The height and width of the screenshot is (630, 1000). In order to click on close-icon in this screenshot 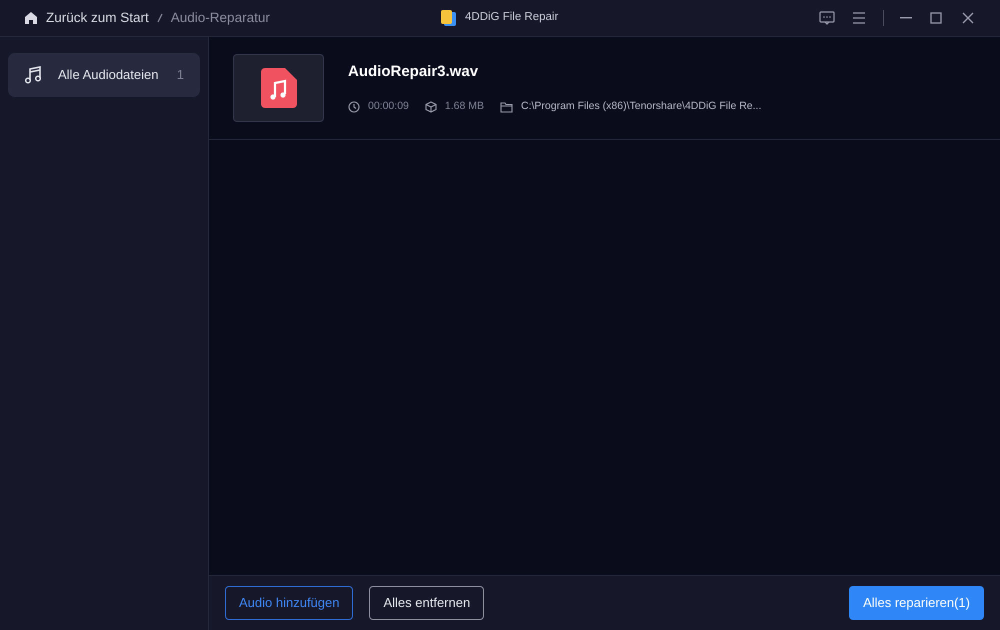, I will do `click(968, 18)`.